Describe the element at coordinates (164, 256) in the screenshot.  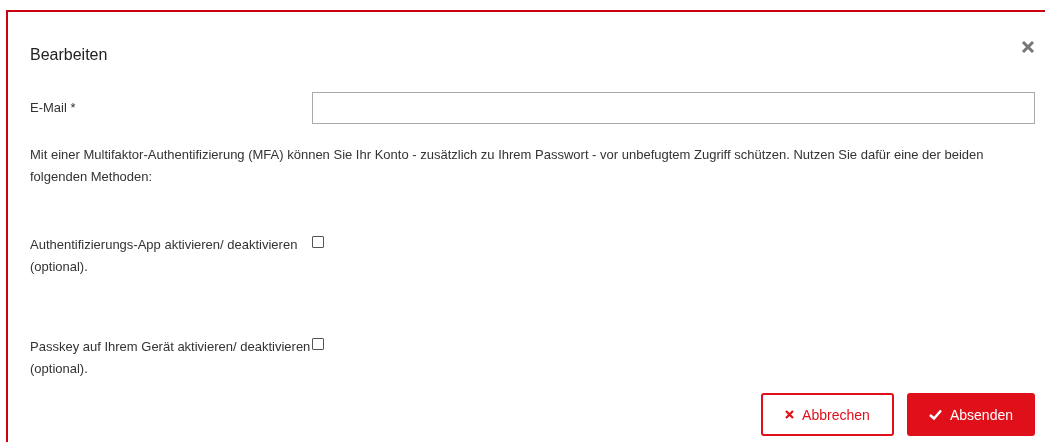
I see `option-label: Authentifizierungs-App aktivieren/ deaktivieren (optional).` at that location.